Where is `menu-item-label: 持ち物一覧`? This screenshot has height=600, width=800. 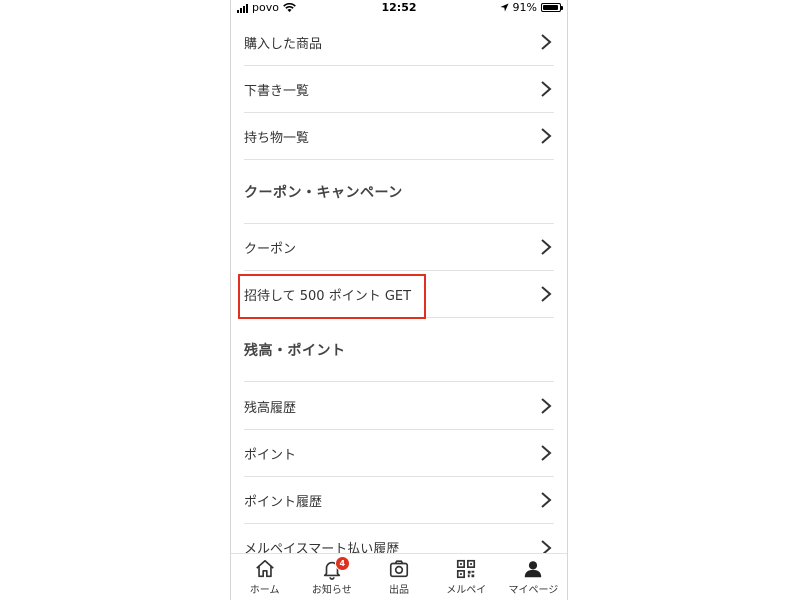 menu-item-label: 持ち物一覧 is located at coordinates (277, 138).